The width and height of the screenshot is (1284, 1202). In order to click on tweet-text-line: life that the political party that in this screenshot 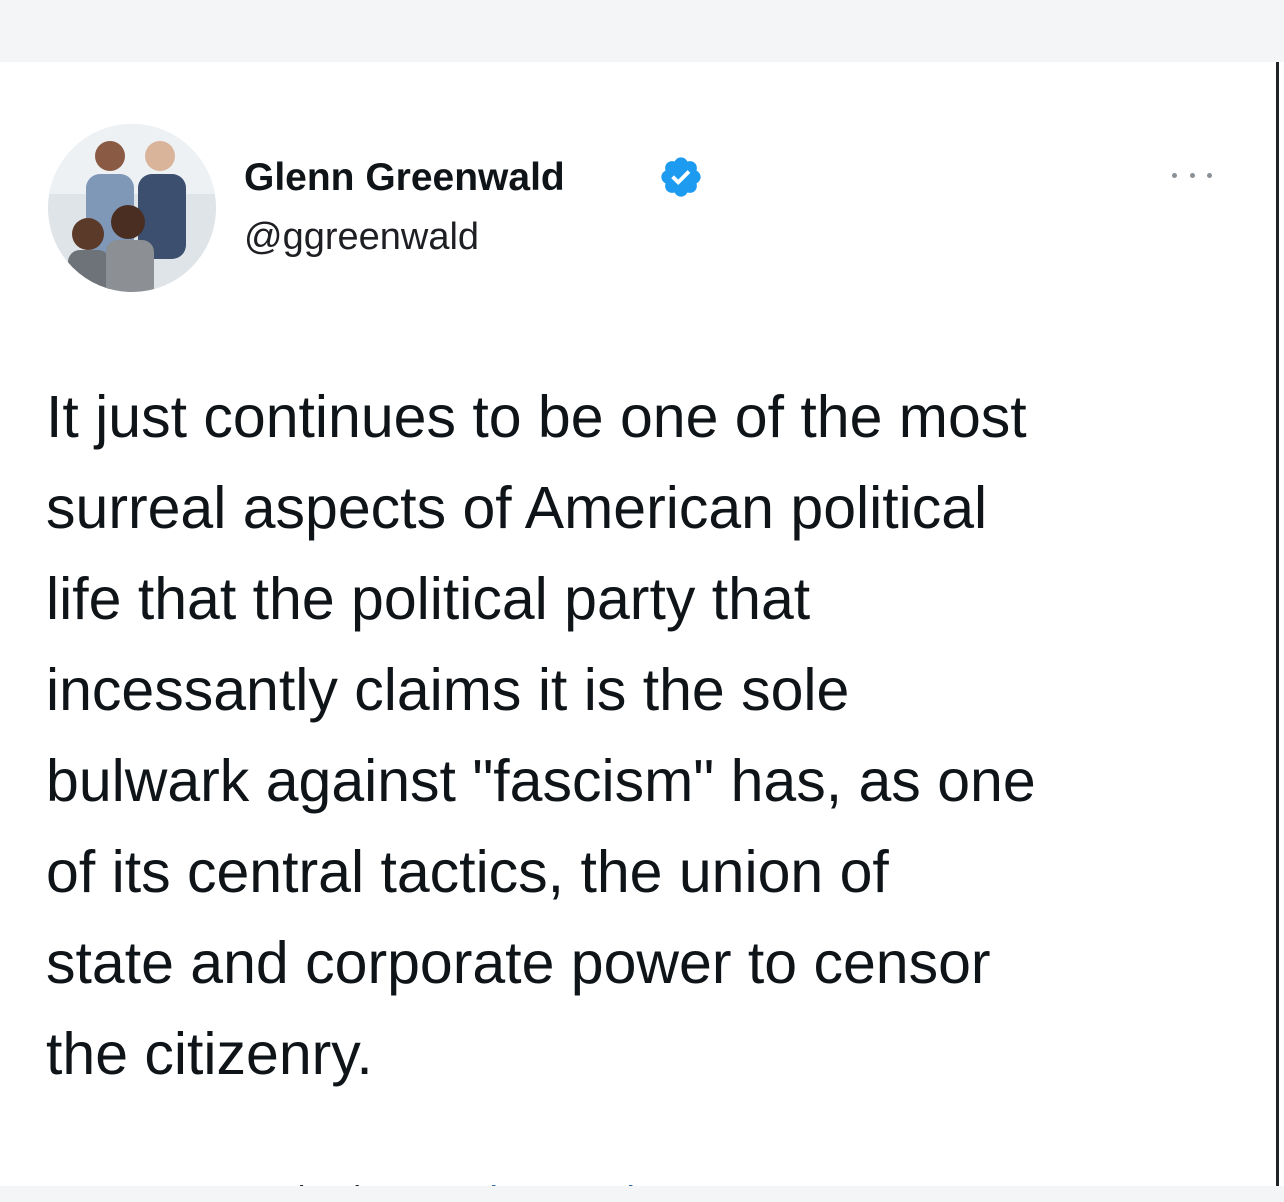, I will do `click(428, 599)`.